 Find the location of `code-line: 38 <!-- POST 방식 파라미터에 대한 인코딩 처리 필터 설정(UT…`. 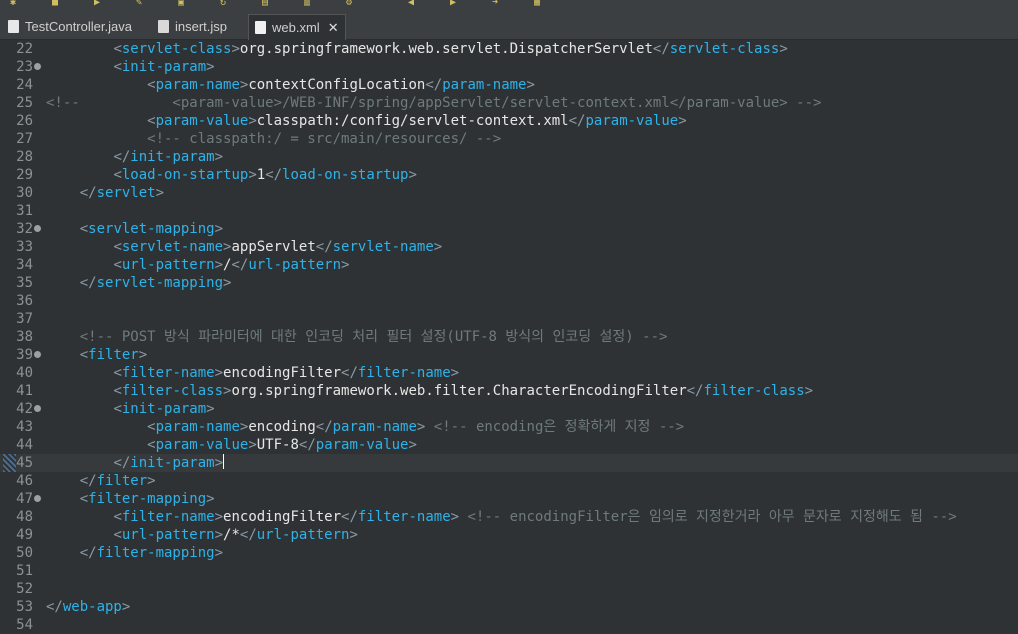

code-line: 38 <!-- POST 방식 파라미터에 대한 인코딩 처리 필터 설정(UT… is located at coordinates (509, 337).